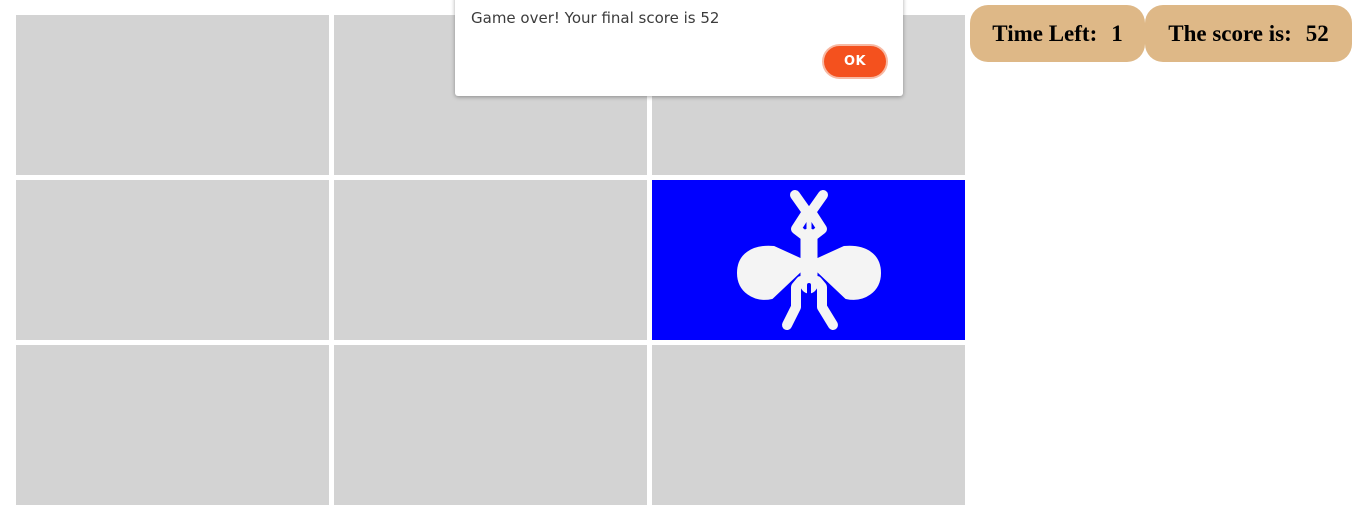 The width and height of the screenshot is (1360, 527). Describe the element at coordinates (1317, 33) in the screenshot. I see `score-value: 52` at that location.